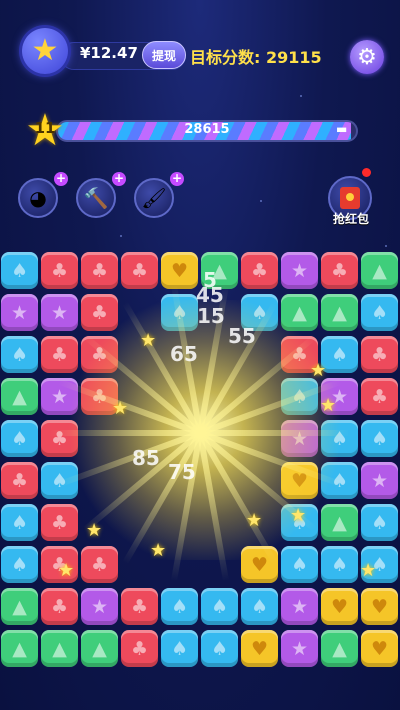 The width and height of the screenshot is (400, 710). I want to click on star-face-icon: ★, so click(45, 50).